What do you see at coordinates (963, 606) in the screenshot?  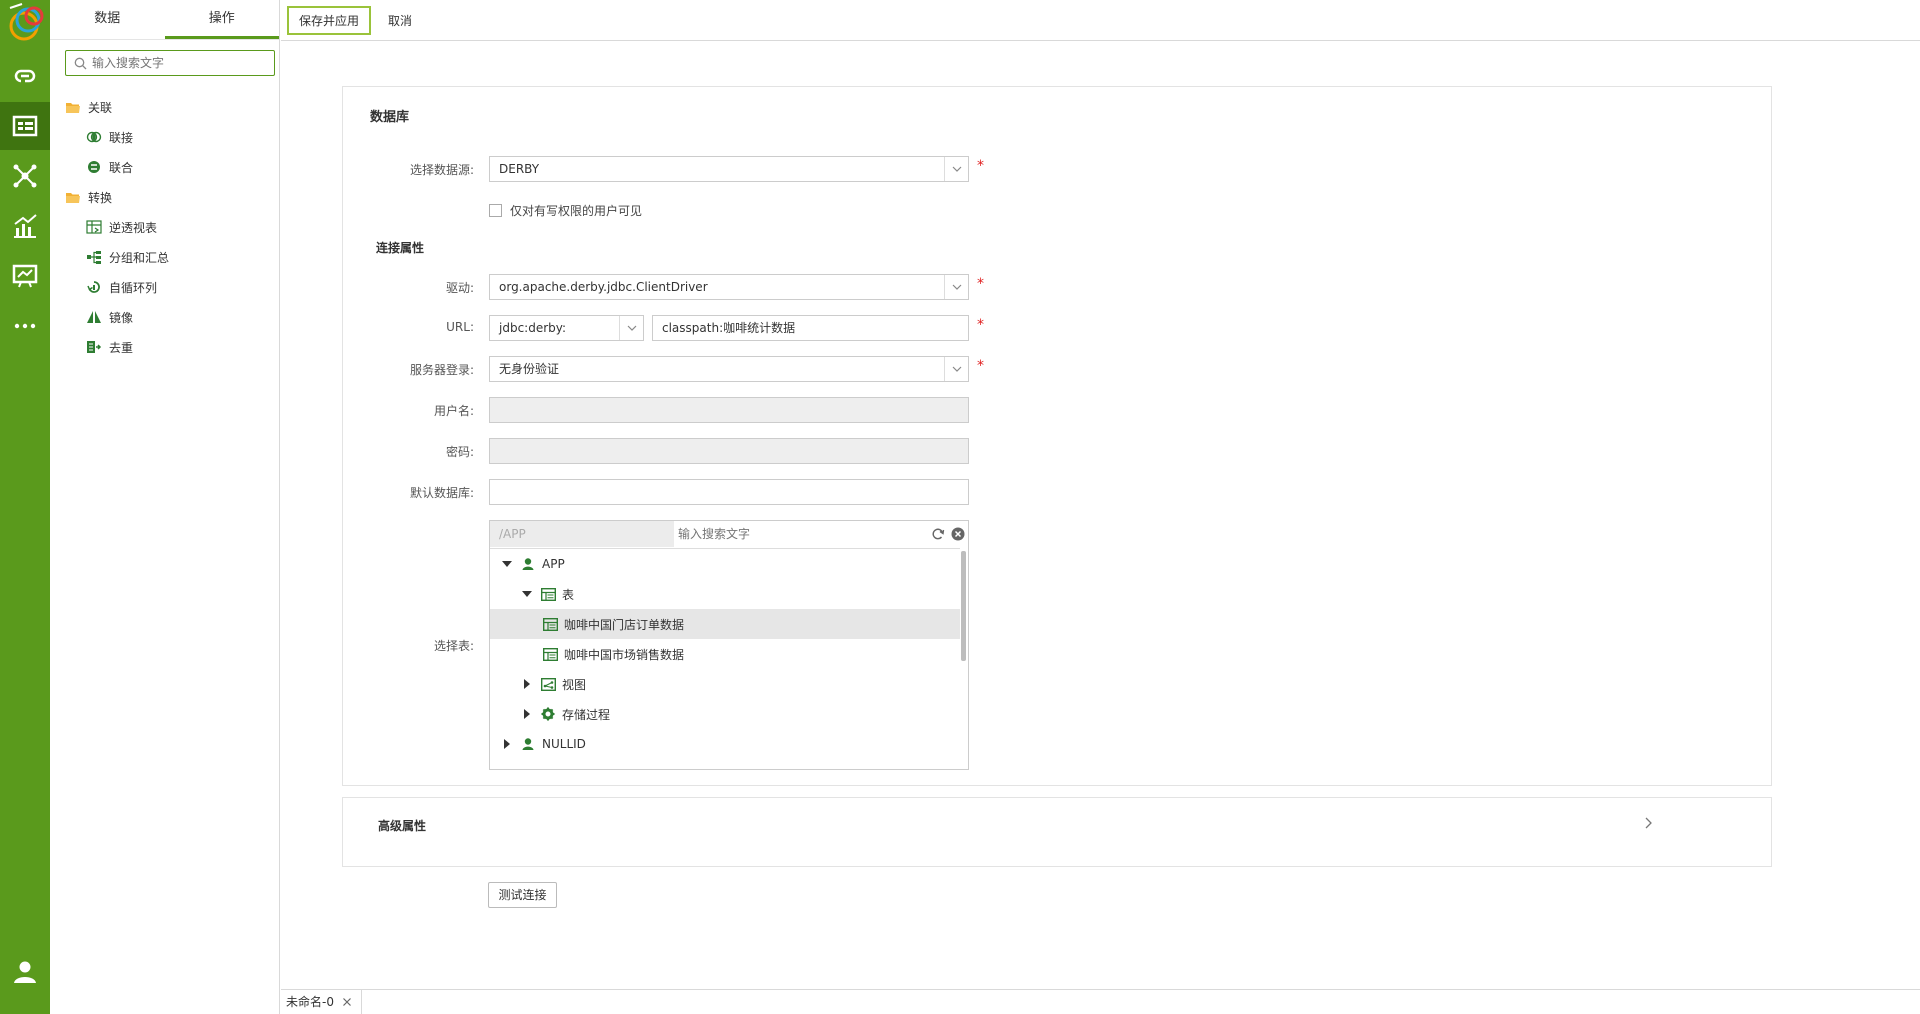 I see `table-scrollbar` at bounding box center [963, 606].